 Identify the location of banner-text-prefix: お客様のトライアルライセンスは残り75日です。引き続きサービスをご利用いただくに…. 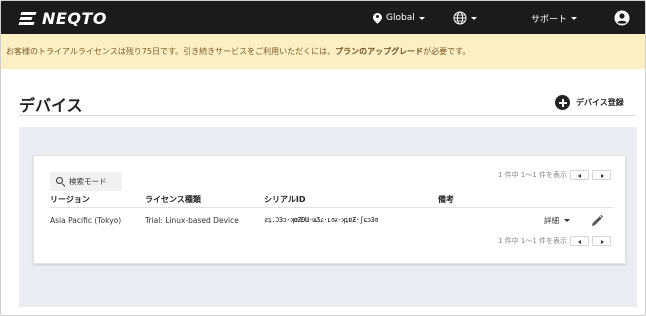
(171, 51).